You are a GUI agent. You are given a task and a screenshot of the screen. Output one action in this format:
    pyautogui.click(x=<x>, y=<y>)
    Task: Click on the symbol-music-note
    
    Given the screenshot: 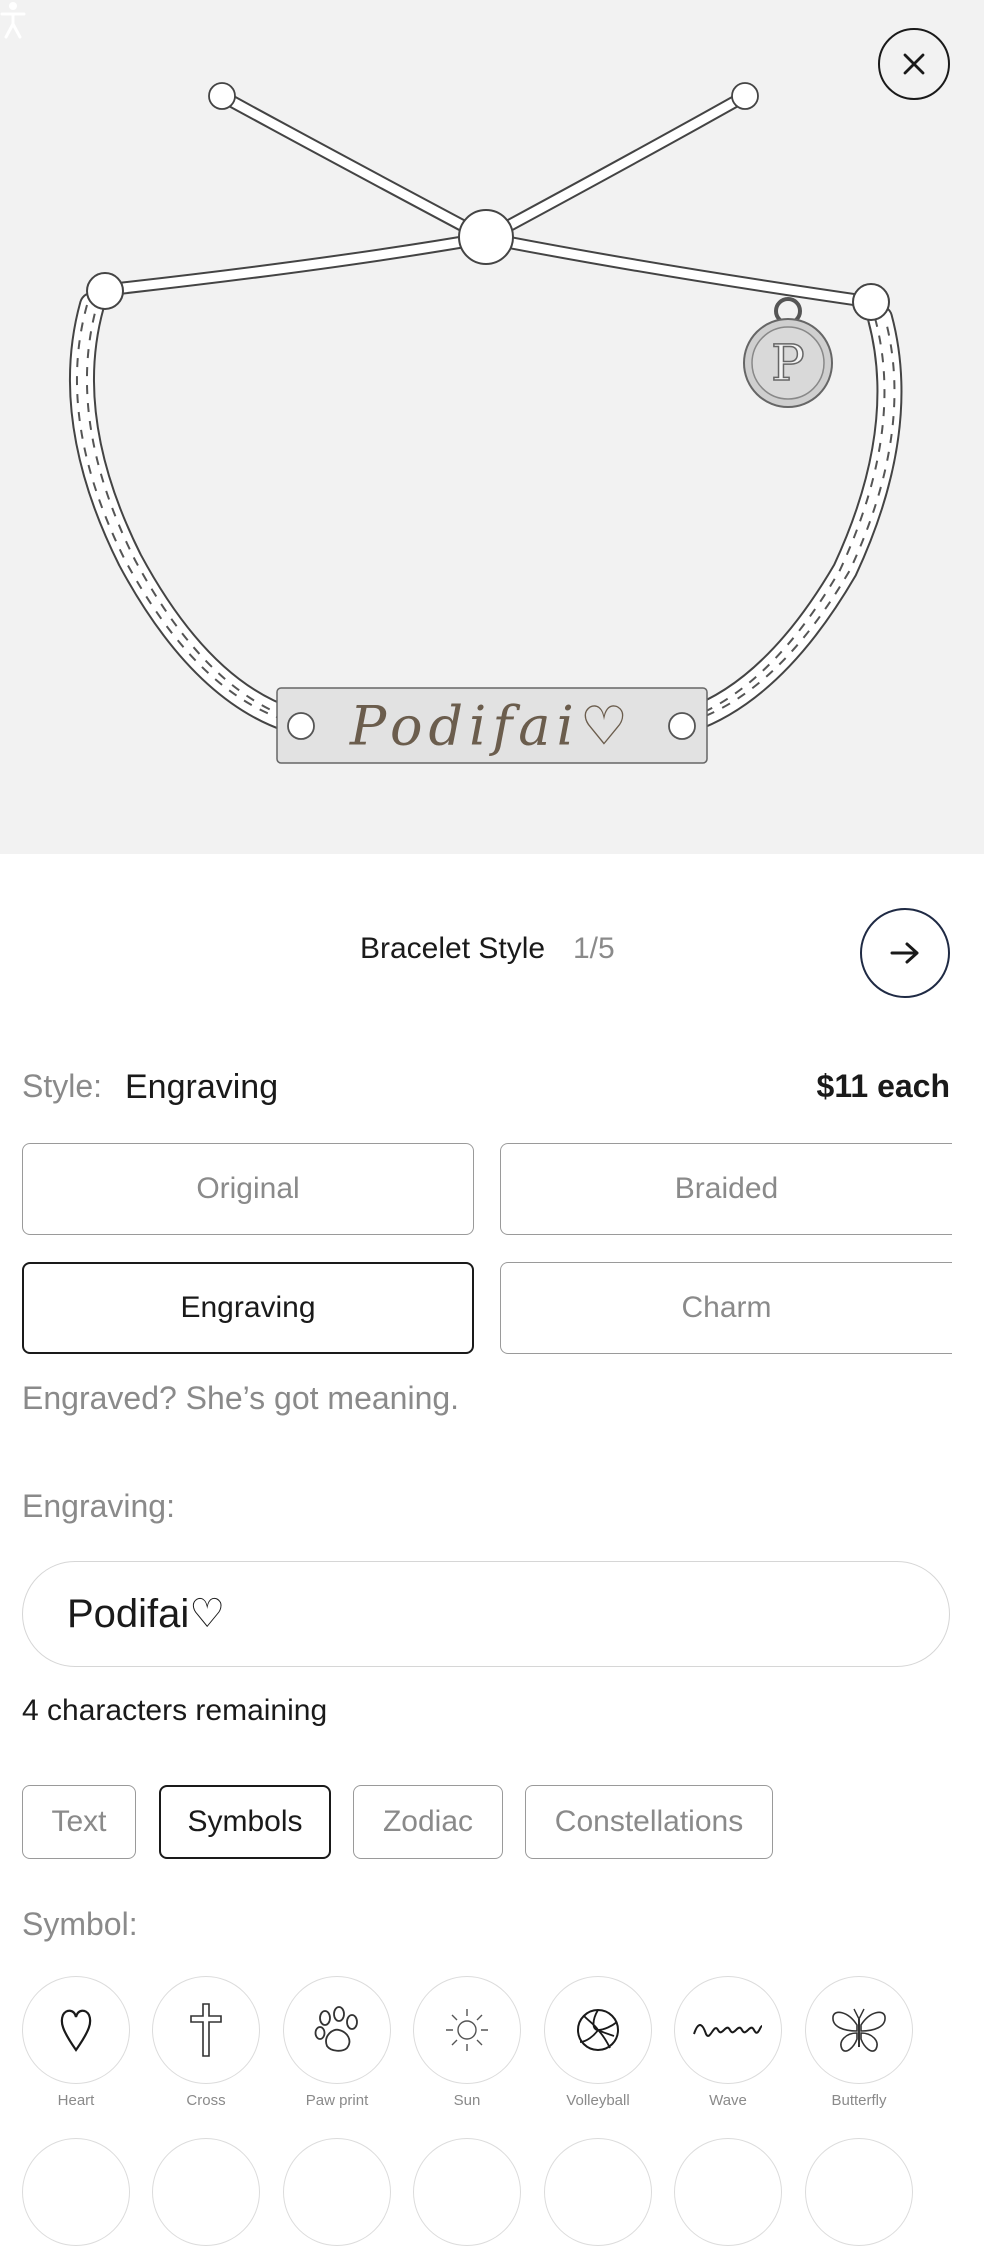 What is the action you would take?
    pyautogui.click(x=728, y=2192)
    